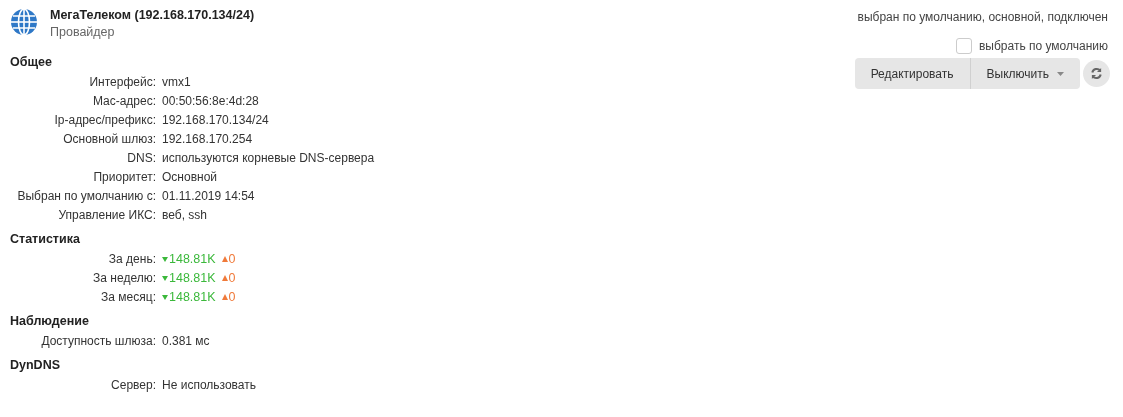  Describe the element at coordinates (35, 365) in the screenshot. I see `section-title: DynDNS` at that location.